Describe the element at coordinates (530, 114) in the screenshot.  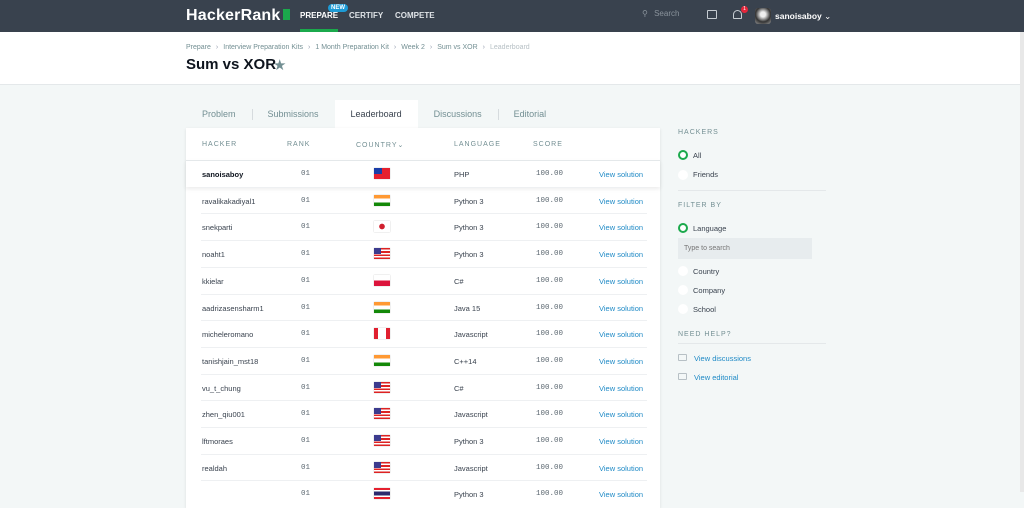
I see `tab-editorial: Editorial` at that location.